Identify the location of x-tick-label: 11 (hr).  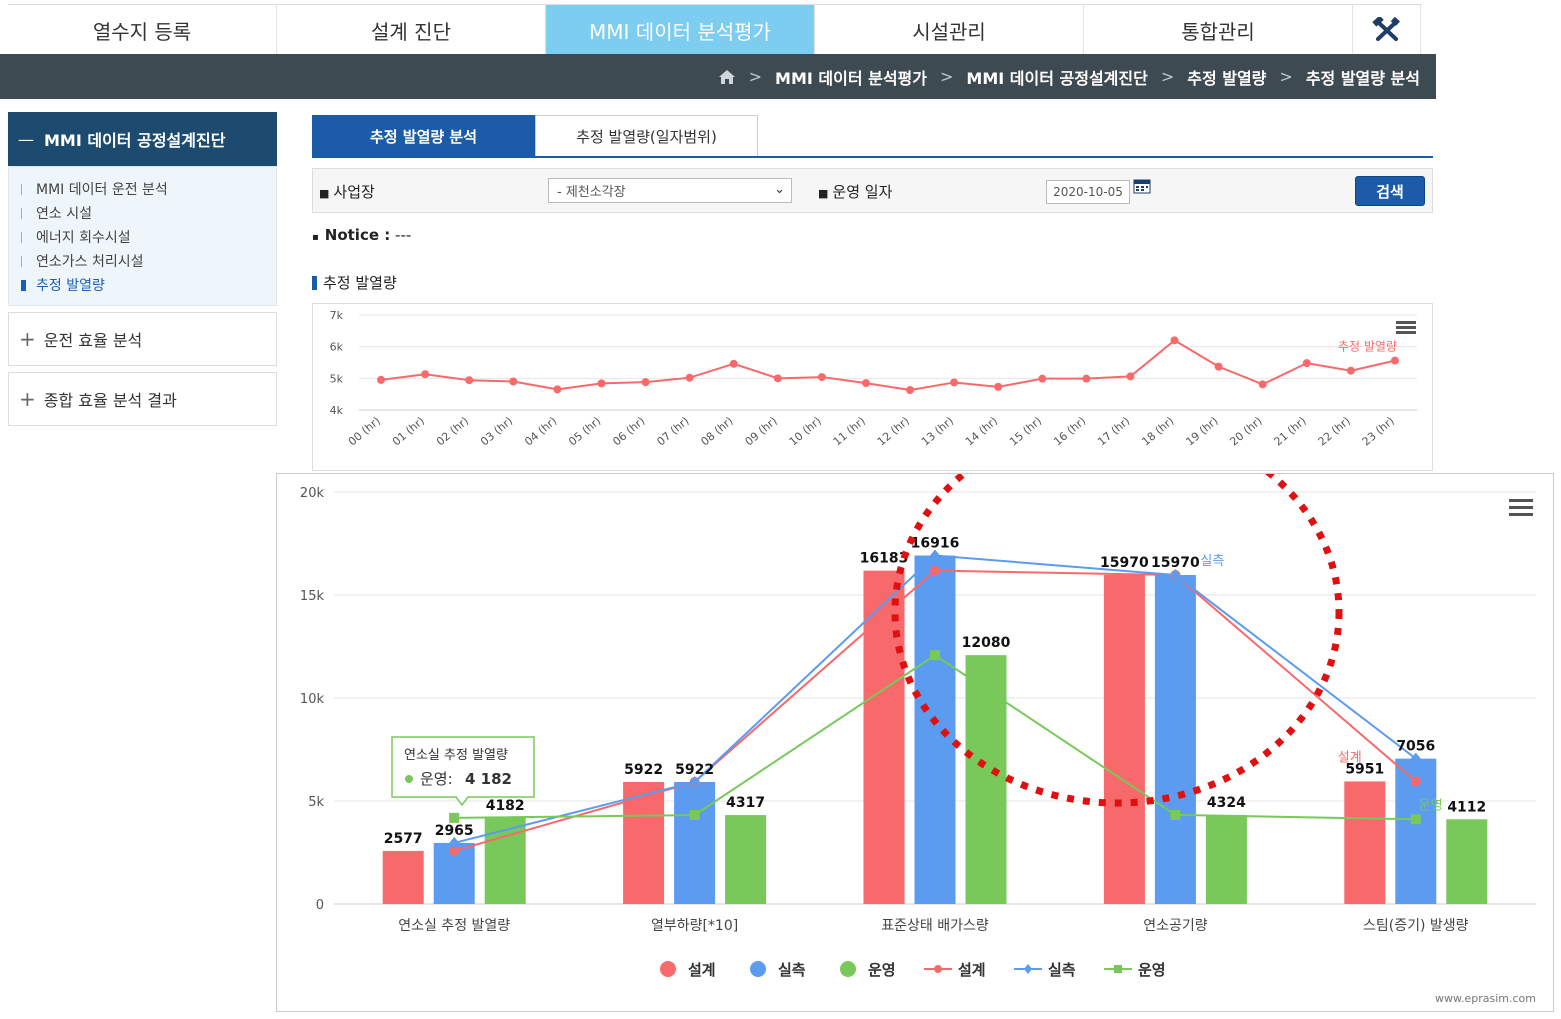
(849, 431).